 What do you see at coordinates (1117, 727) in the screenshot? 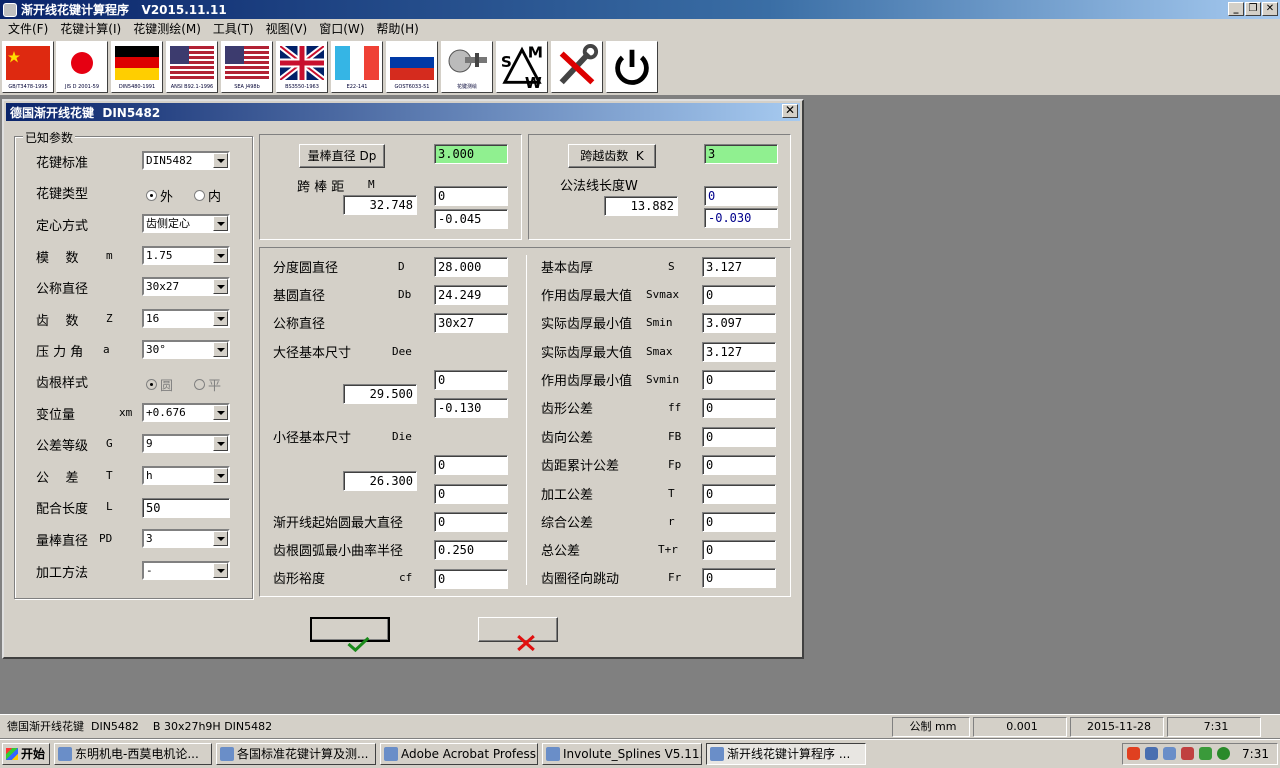
I see `status-date: 2015-11-28` at bounding box center [1117, 727].